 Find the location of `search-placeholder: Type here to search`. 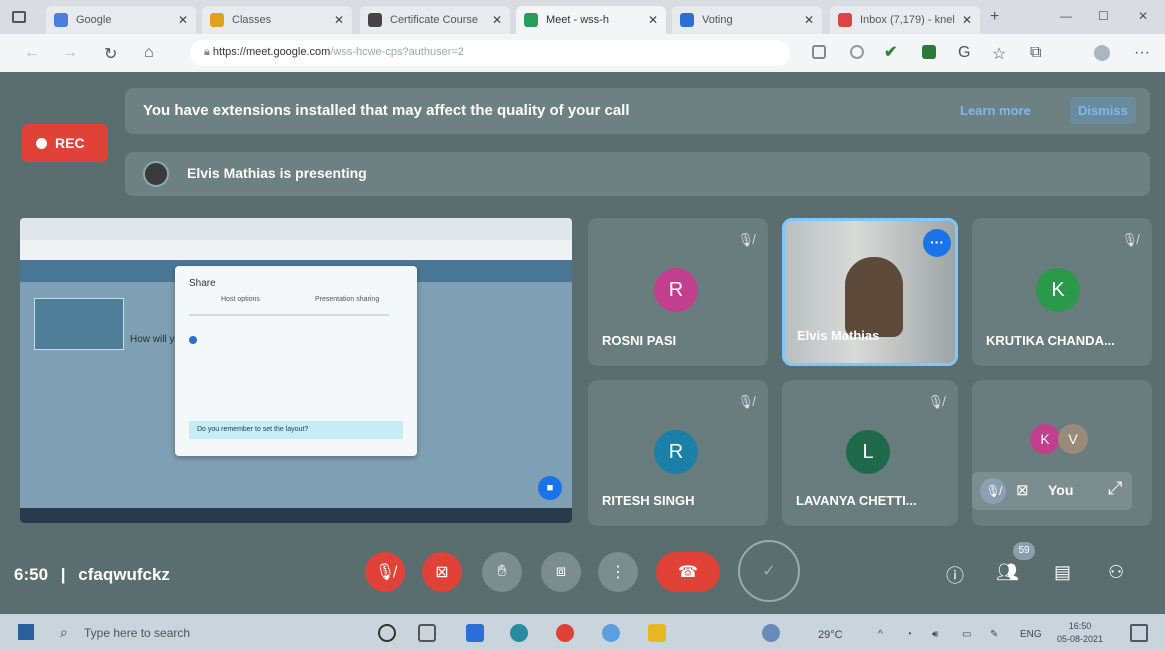

search-placeholder: Type here to search is located at coordinates (137, 633).